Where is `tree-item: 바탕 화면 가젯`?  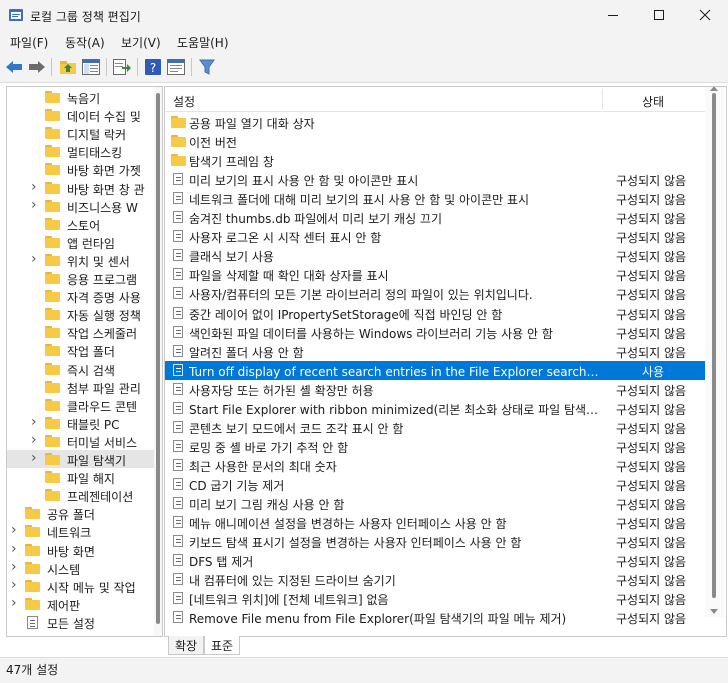 tree-item: 바탕 화면 가젯 is located at coordinates (80, 169).